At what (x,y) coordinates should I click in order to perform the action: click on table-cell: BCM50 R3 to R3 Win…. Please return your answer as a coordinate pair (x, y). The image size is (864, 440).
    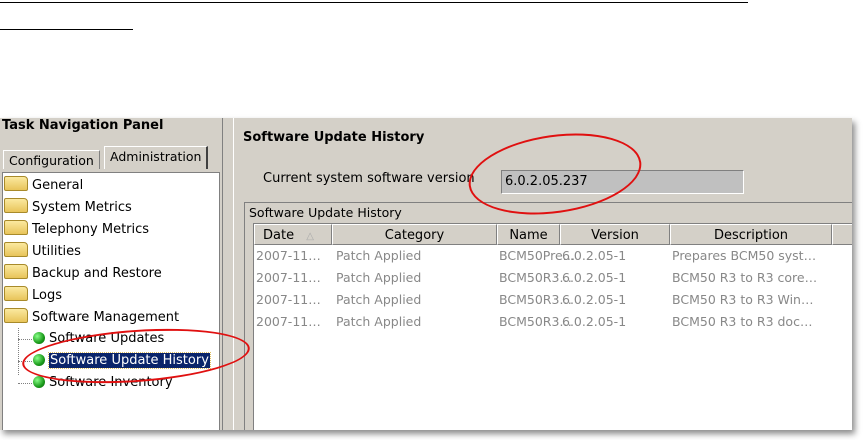
    Looking at the image, I should click on (743, 299).